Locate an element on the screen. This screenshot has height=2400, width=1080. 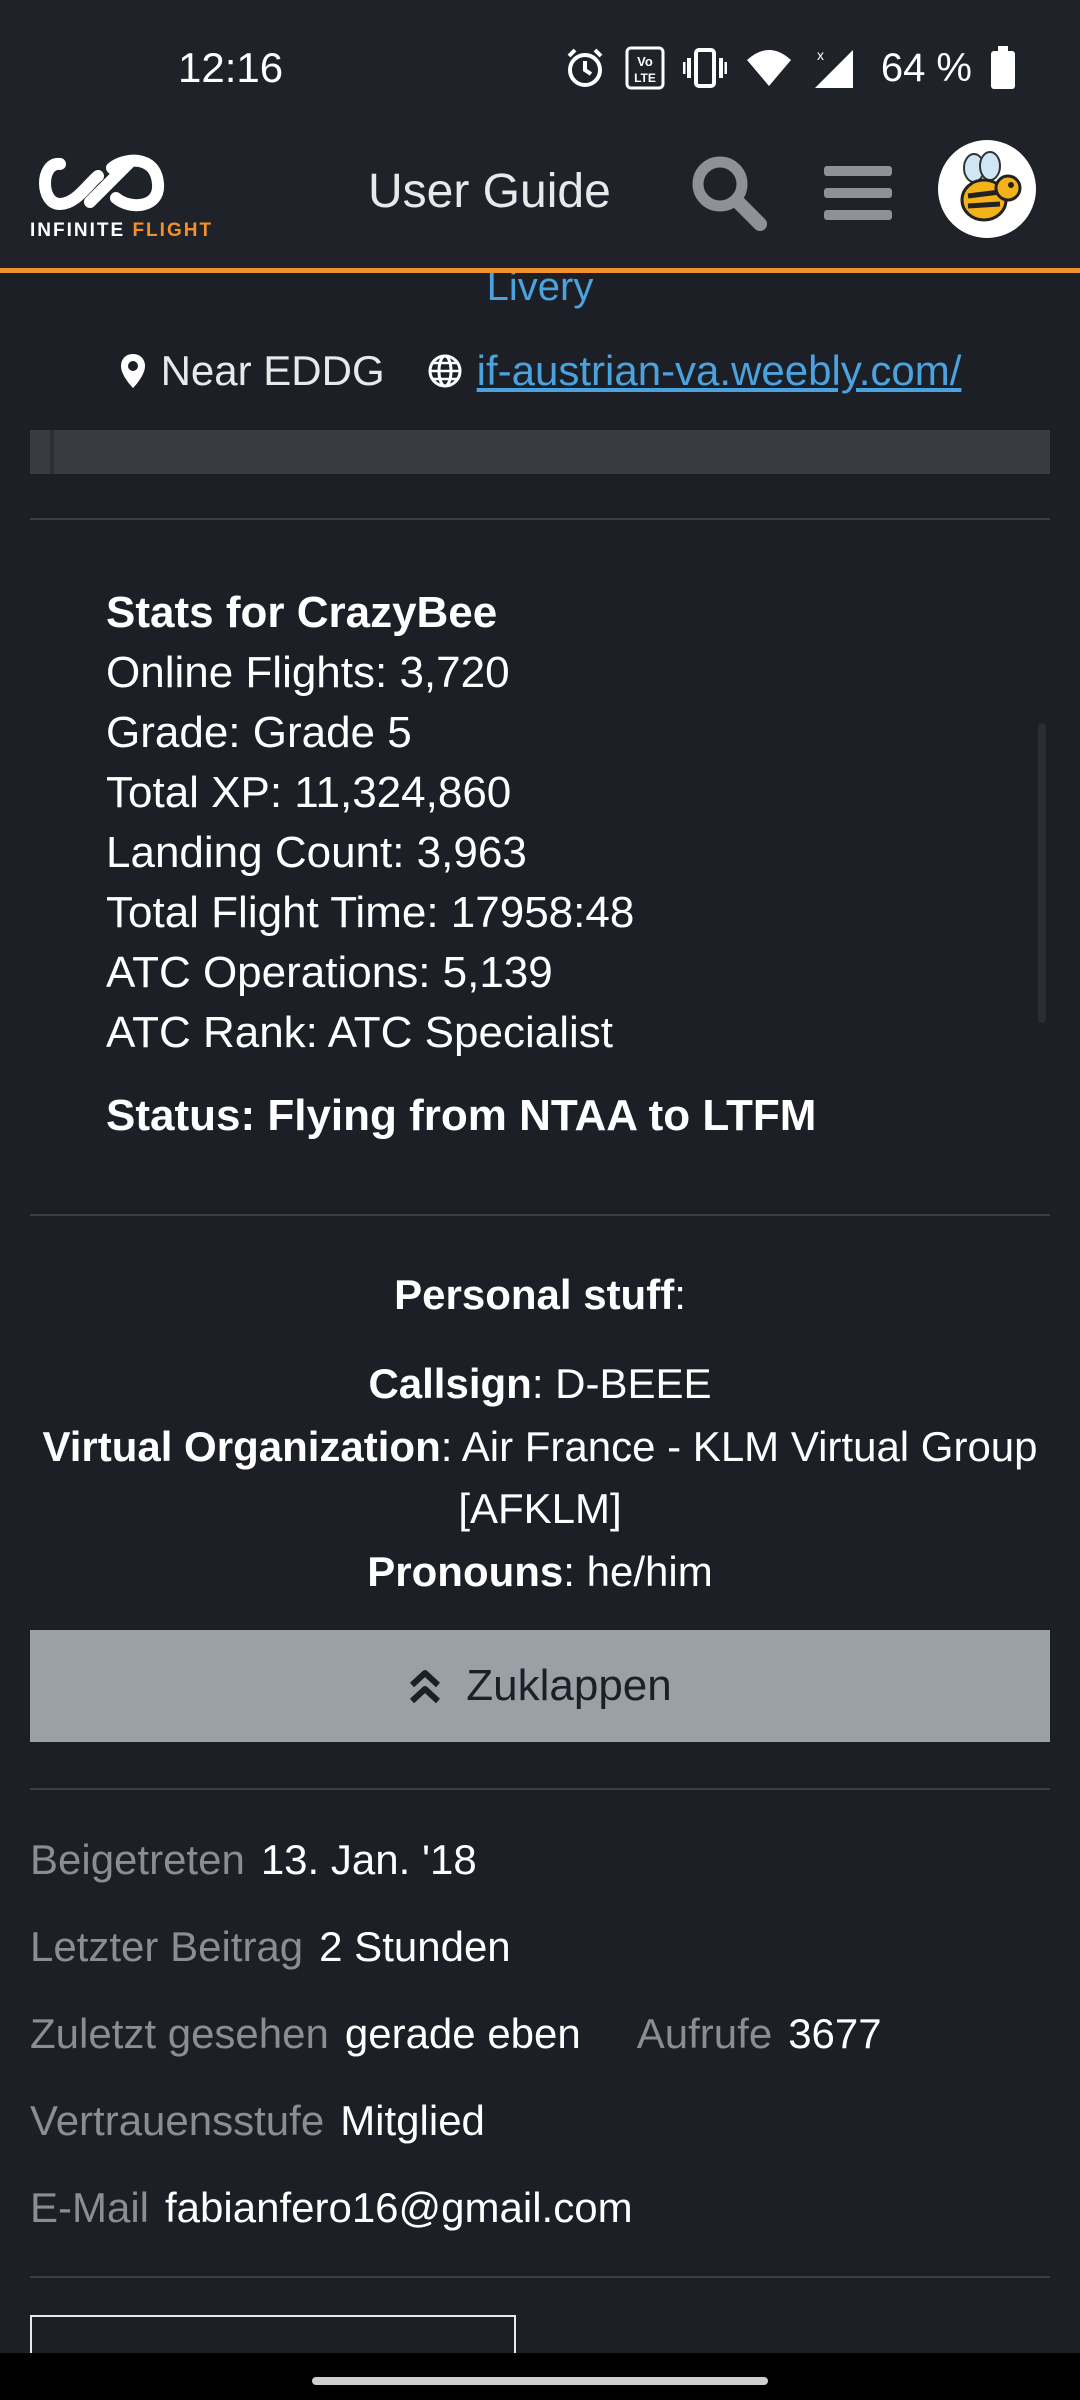
last-post-value: 2 Stunden is located at coordinates (415, 1947).